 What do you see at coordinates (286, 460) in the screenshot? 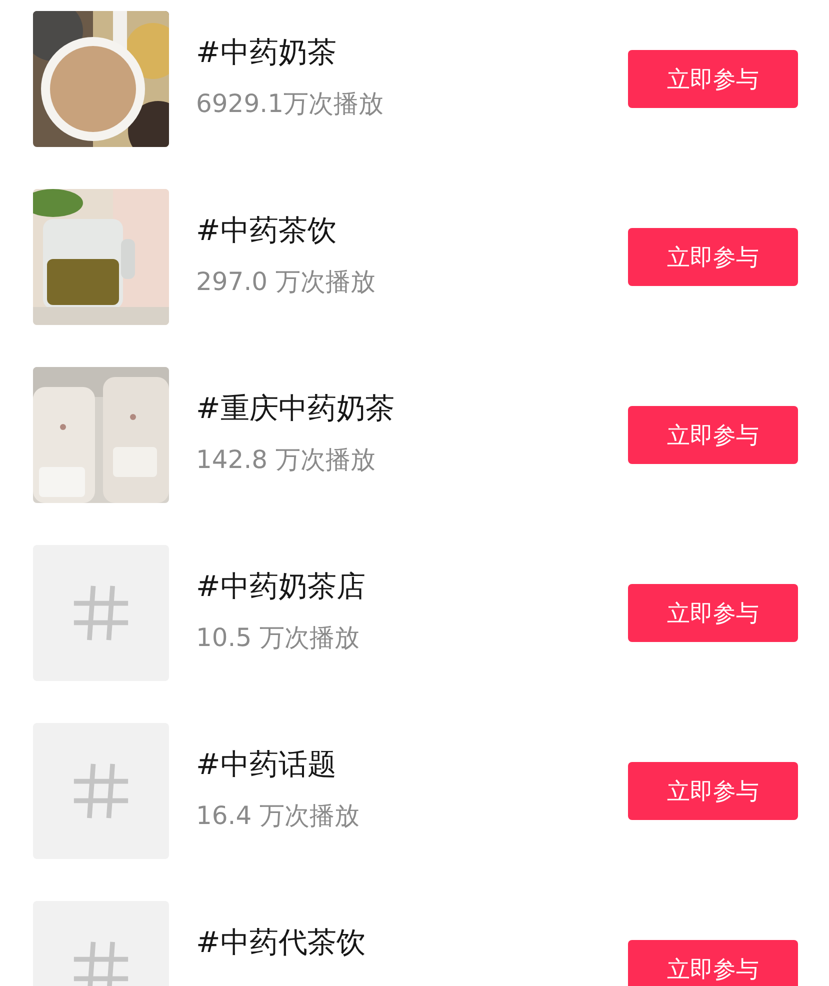
I see `play-count: 142.8 万次播放` at bounding box center [286, 460].